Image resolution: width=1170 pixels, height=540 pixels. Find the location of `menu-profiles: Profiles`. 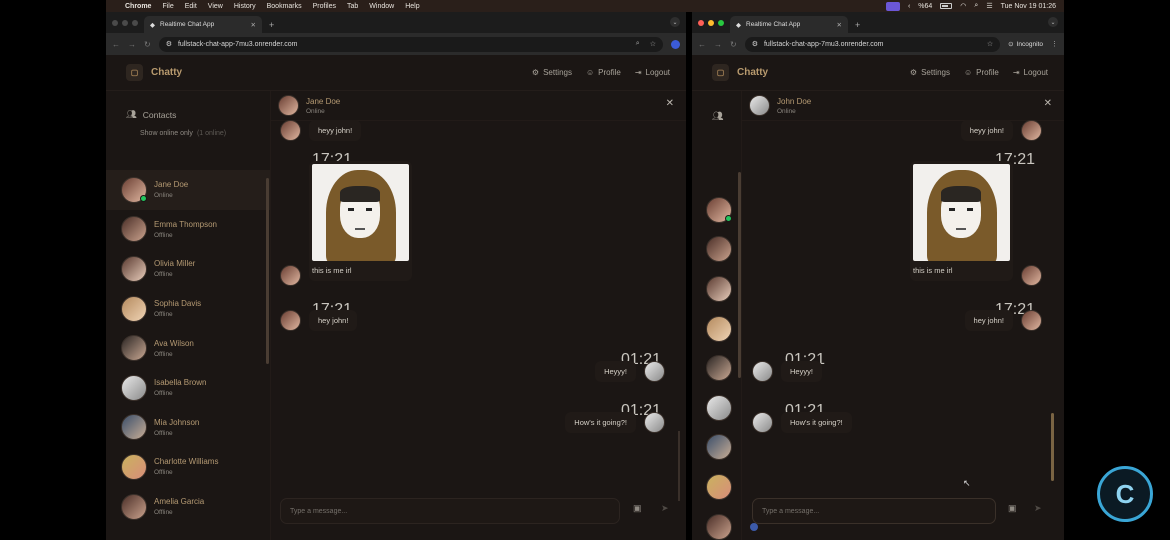

menu-profiles: Profiles is located at coordinates (324, 6).